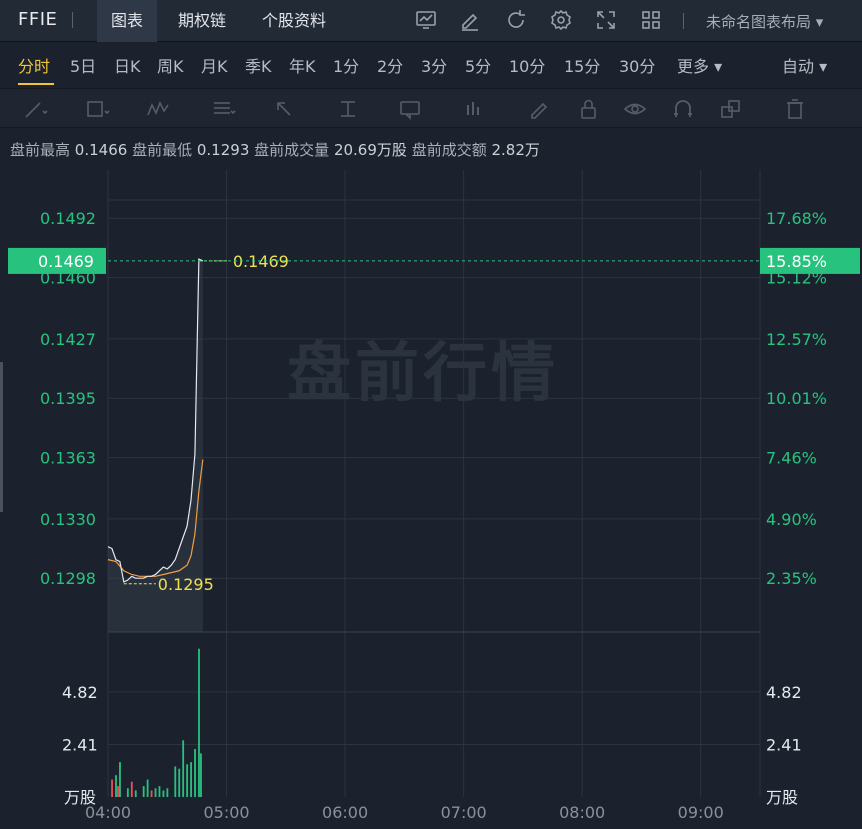 The height and width of the screenshot is (829, 862). Describe the element at coordinates (345, 812) in the screenshot. I see `time-tick-label: 06:00` at that location.